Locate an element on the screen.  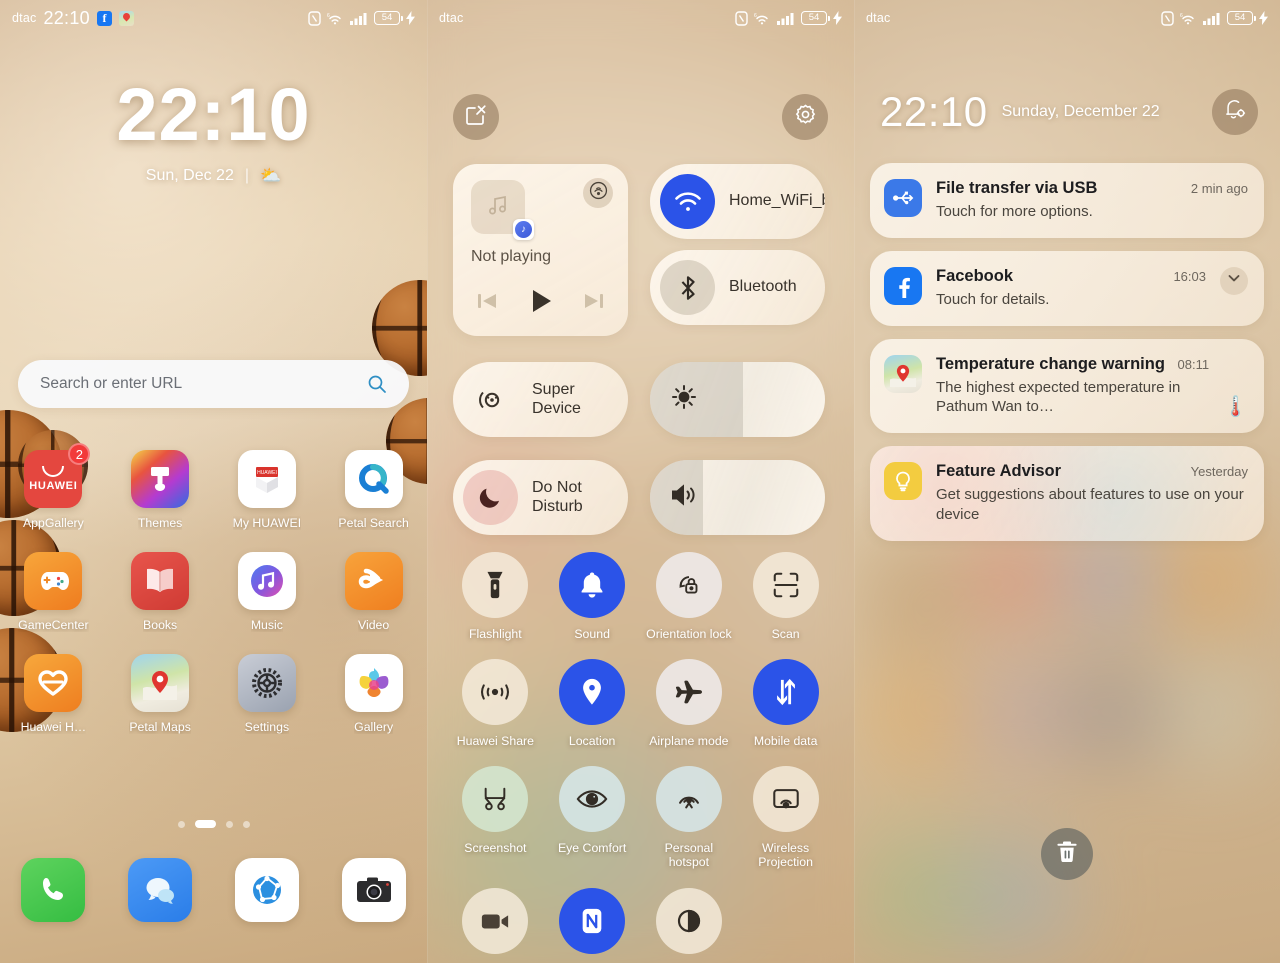
app-petalmaps: Petal Maps is located at coordinates (160, 694).